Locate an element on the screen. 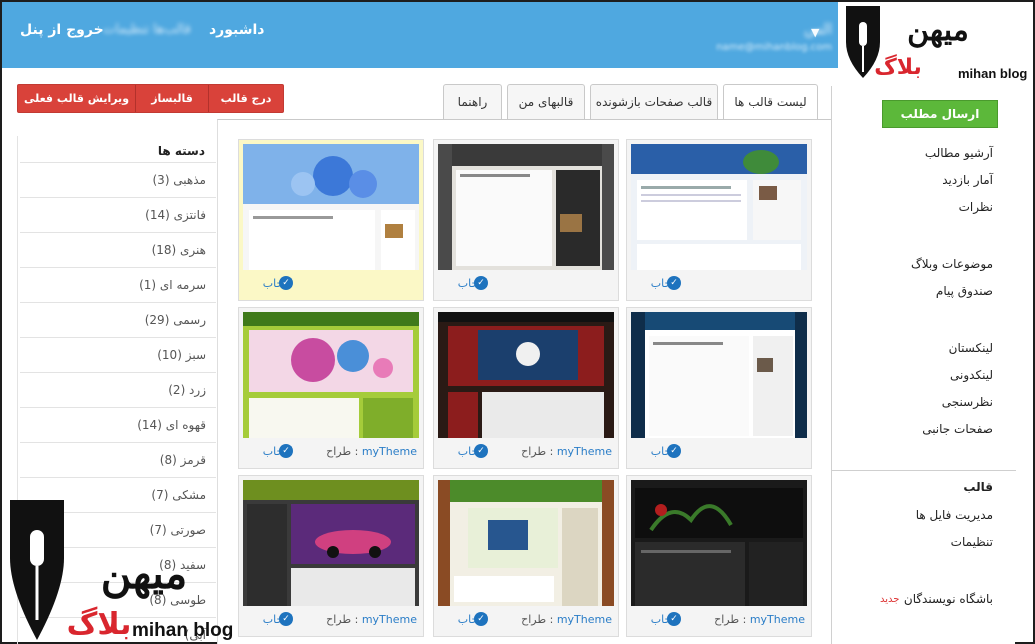 This screenshot has width=1035, height=644. mihanblog-logo: میهن بلاگ mihan blog is located at coordinates (935, 44).